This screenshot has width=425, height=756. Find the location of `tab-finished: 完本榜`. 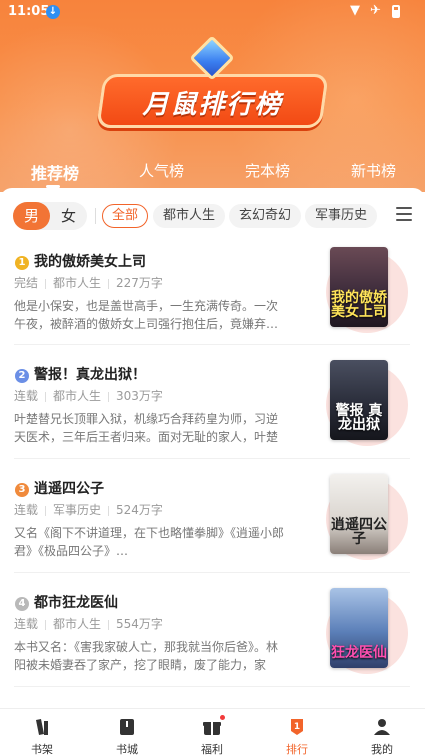

tab-finished: 完本榜 is located at coordinates (267, 170).